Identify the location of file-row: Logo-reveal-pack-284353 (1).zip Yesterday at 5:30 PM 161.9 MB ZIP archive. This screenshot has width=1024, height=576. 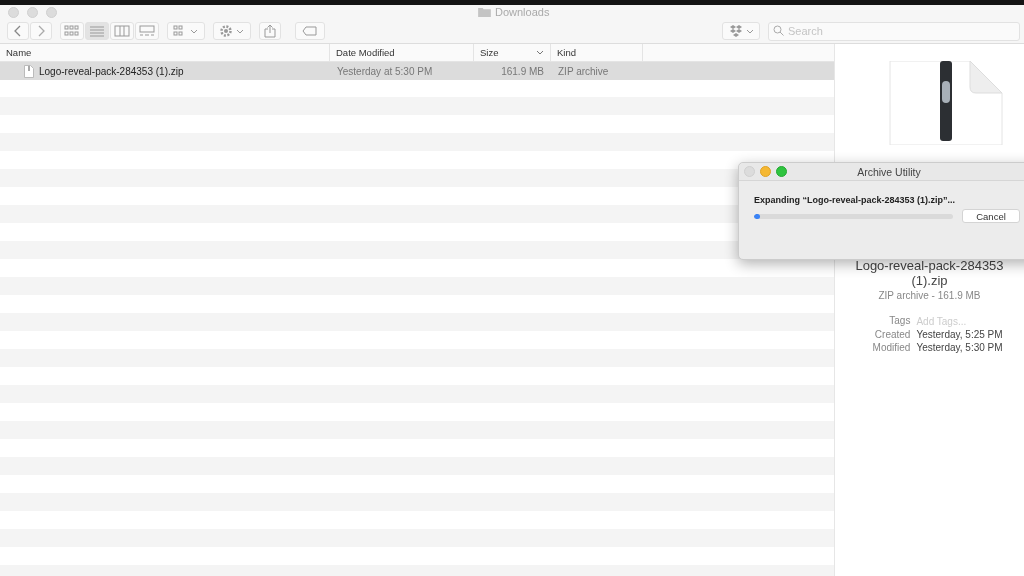
(417, 71).